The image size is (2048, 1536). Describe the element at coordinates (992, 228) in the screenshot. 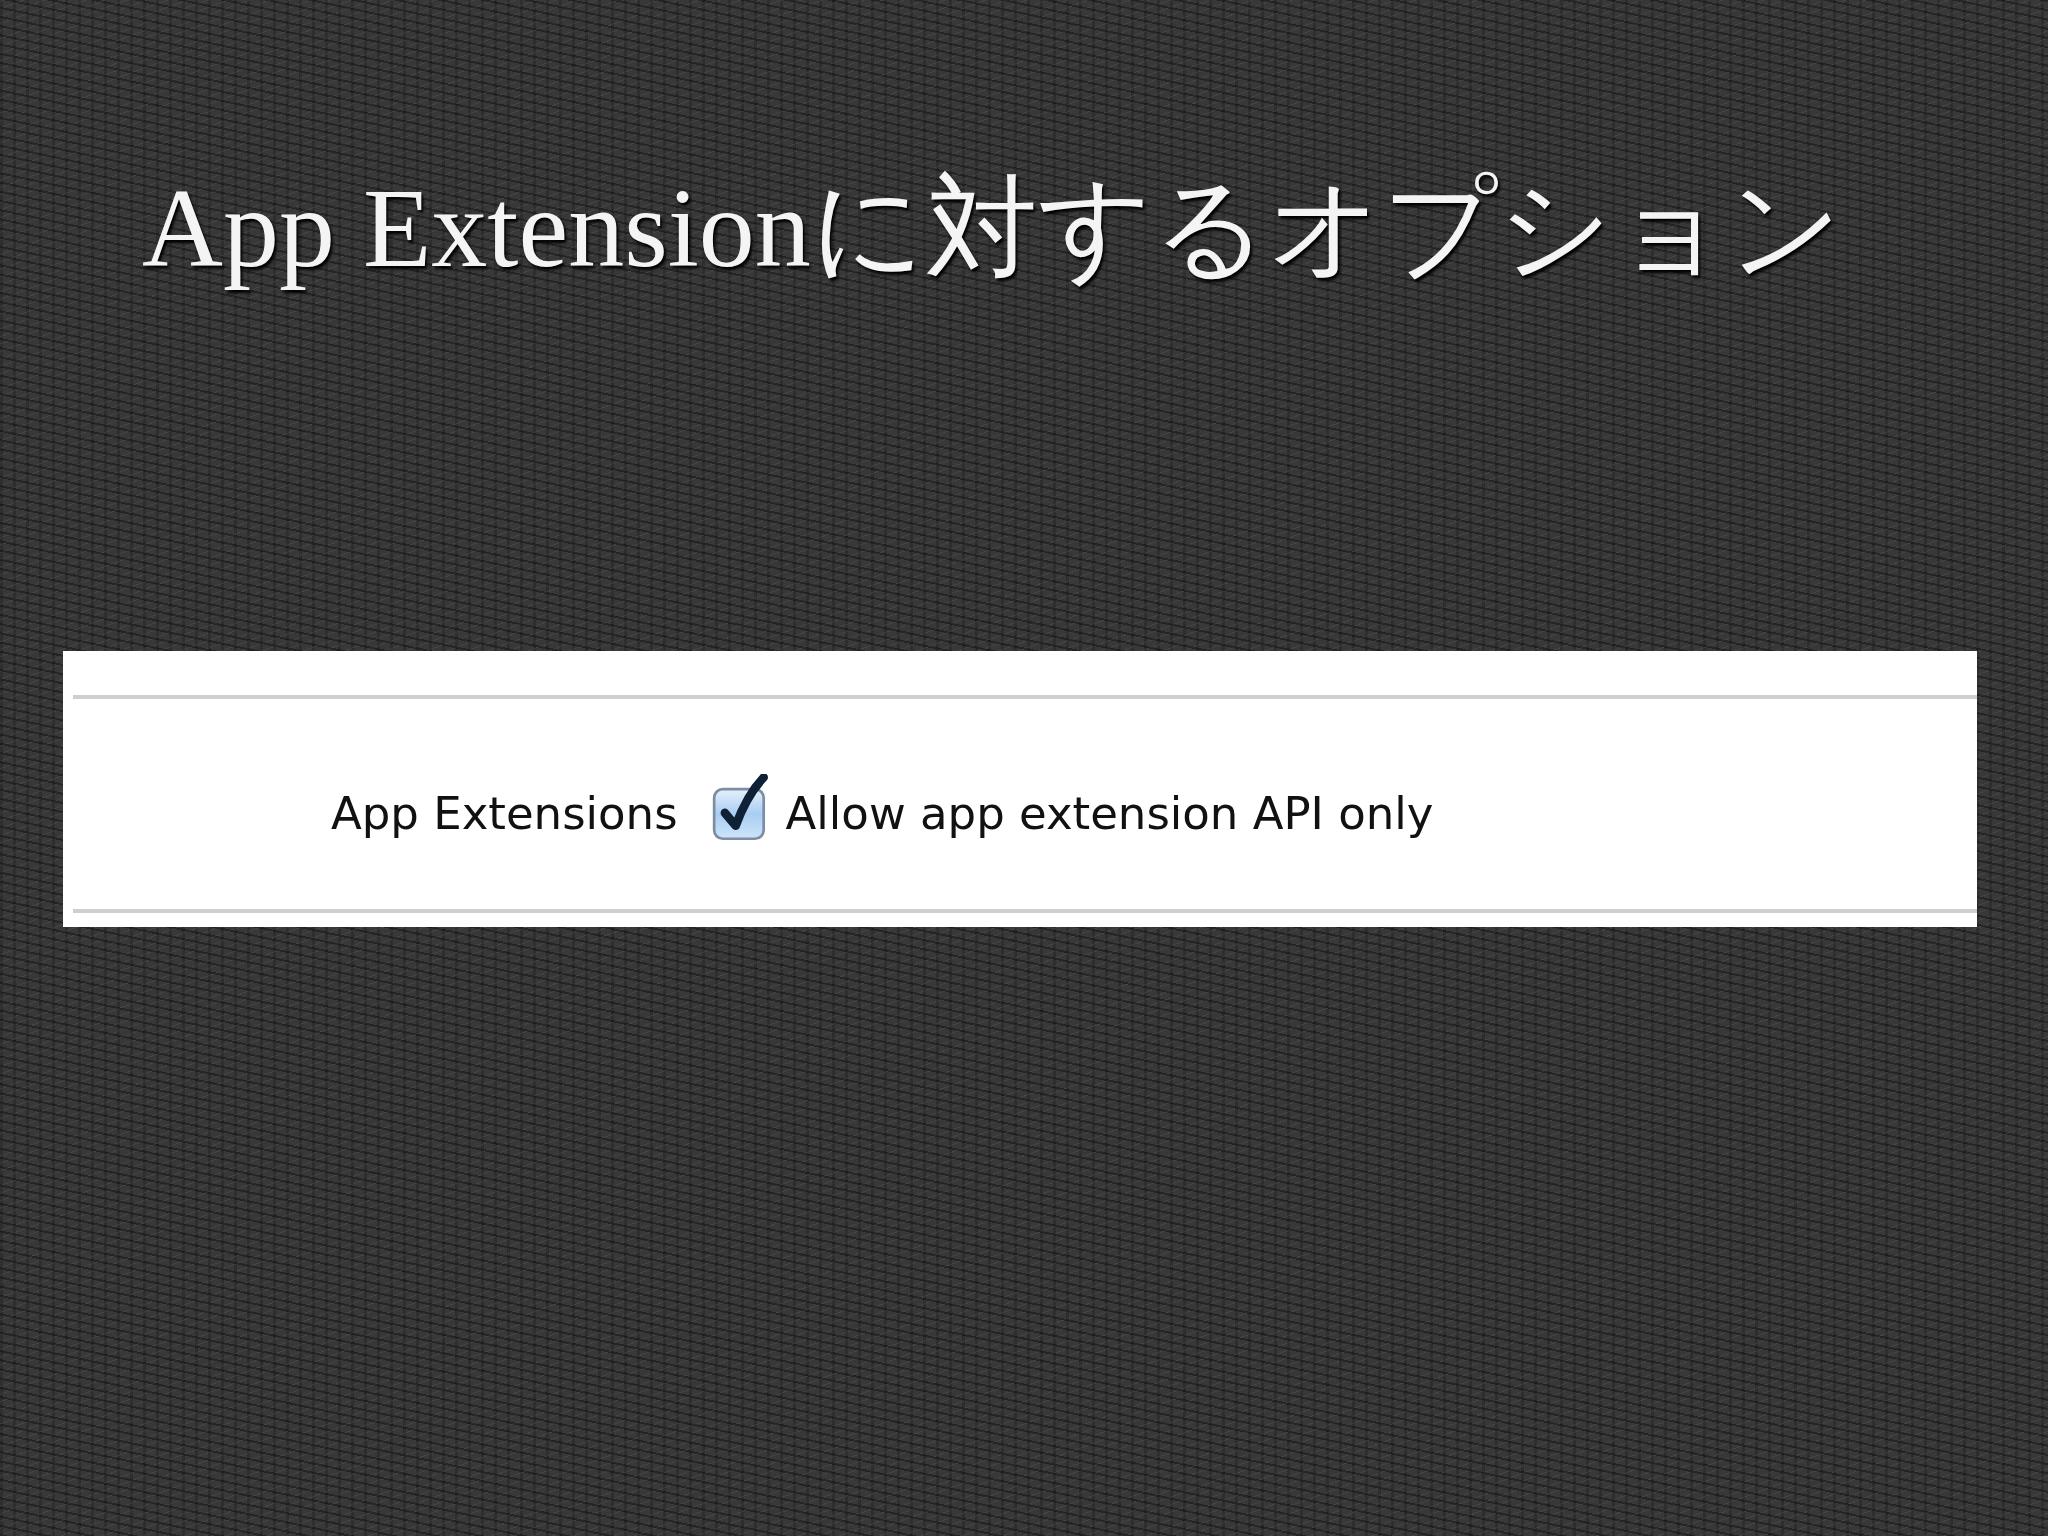

I see `slide-title: App Extensionに対するオプション` at that location.